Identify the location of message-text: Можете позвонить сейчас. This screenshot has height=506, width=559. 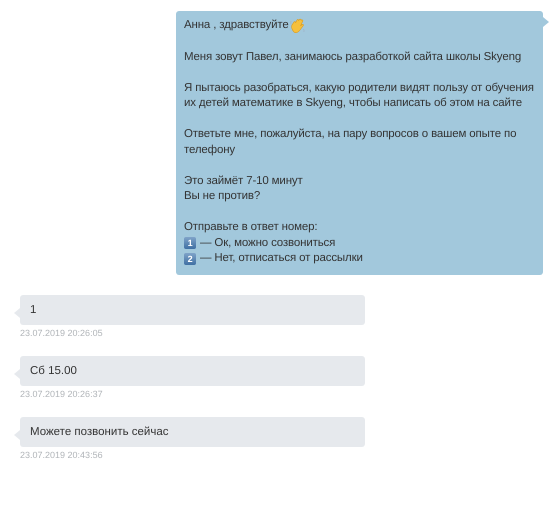
(99, 432).